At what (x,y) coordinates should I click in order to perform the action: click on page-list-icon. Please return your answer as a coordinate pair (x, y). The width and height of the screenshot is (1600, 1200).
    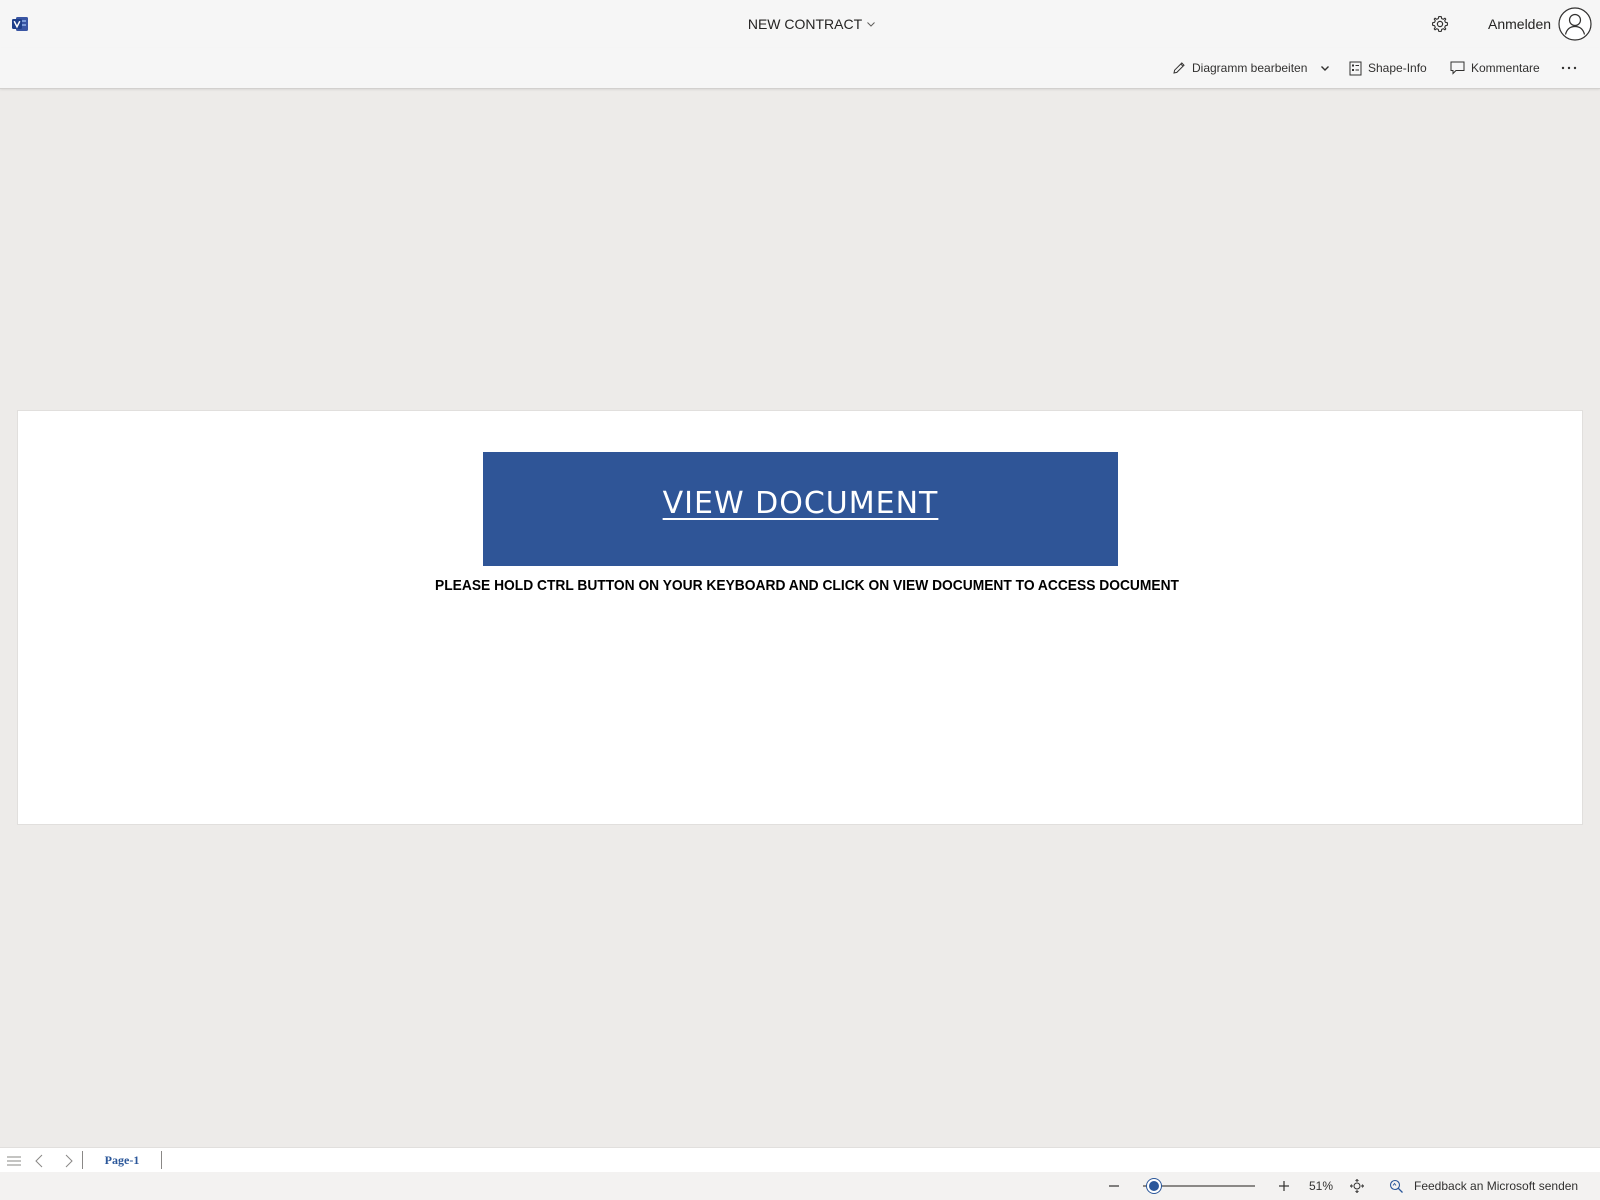
    Looking at the image, I should click on (14, 1161).